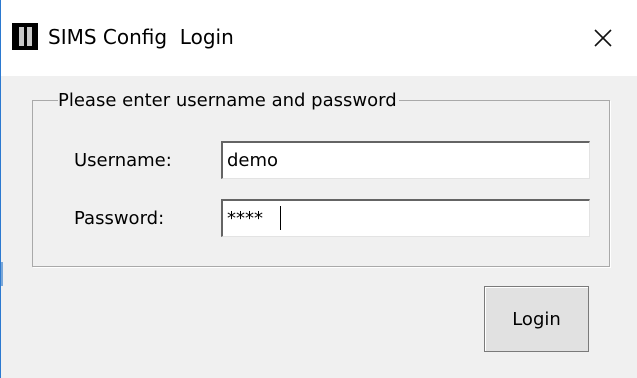  What do you see at coordinates (108, 37) in the screenshot?
I see `app-name: SIMS Config` at bounding box center [108, 37].